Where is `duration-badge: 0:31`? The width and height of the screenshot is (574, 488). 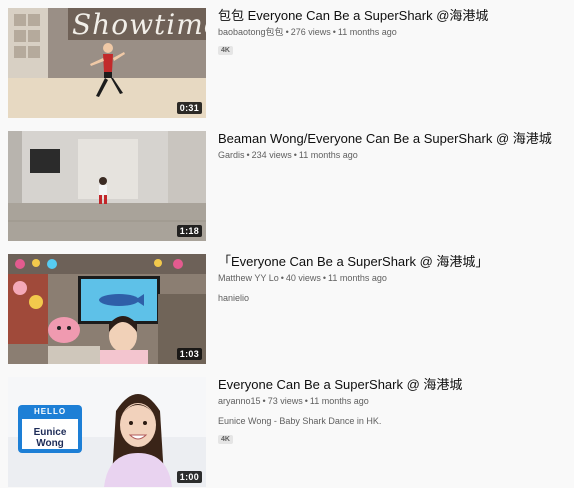 duration-badge: 0:31 is located at coordinates (189, 108).